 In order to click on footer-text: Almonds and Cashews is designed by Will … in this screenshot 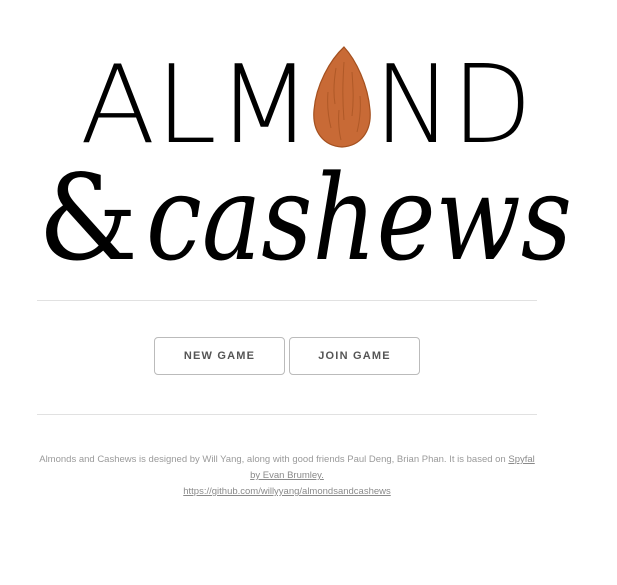, I will do `click(274, 459)`.